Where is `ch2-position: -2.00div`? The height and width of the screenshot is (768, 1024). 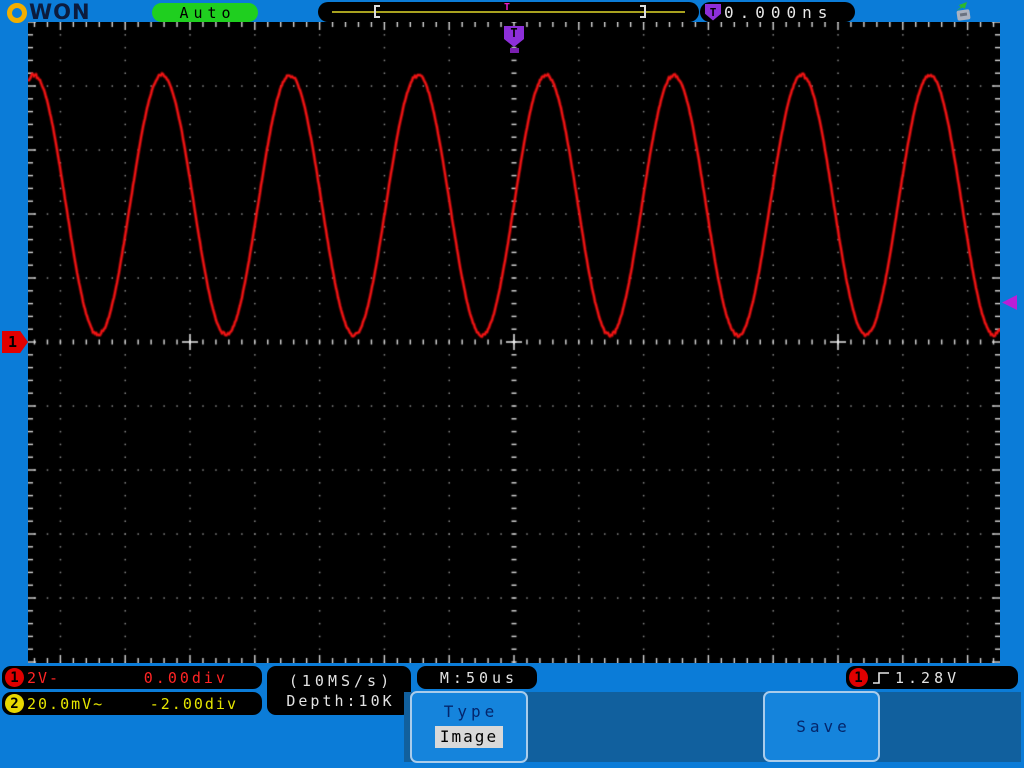 ch2-position: -2.00div is located at coordinates (193, 703).